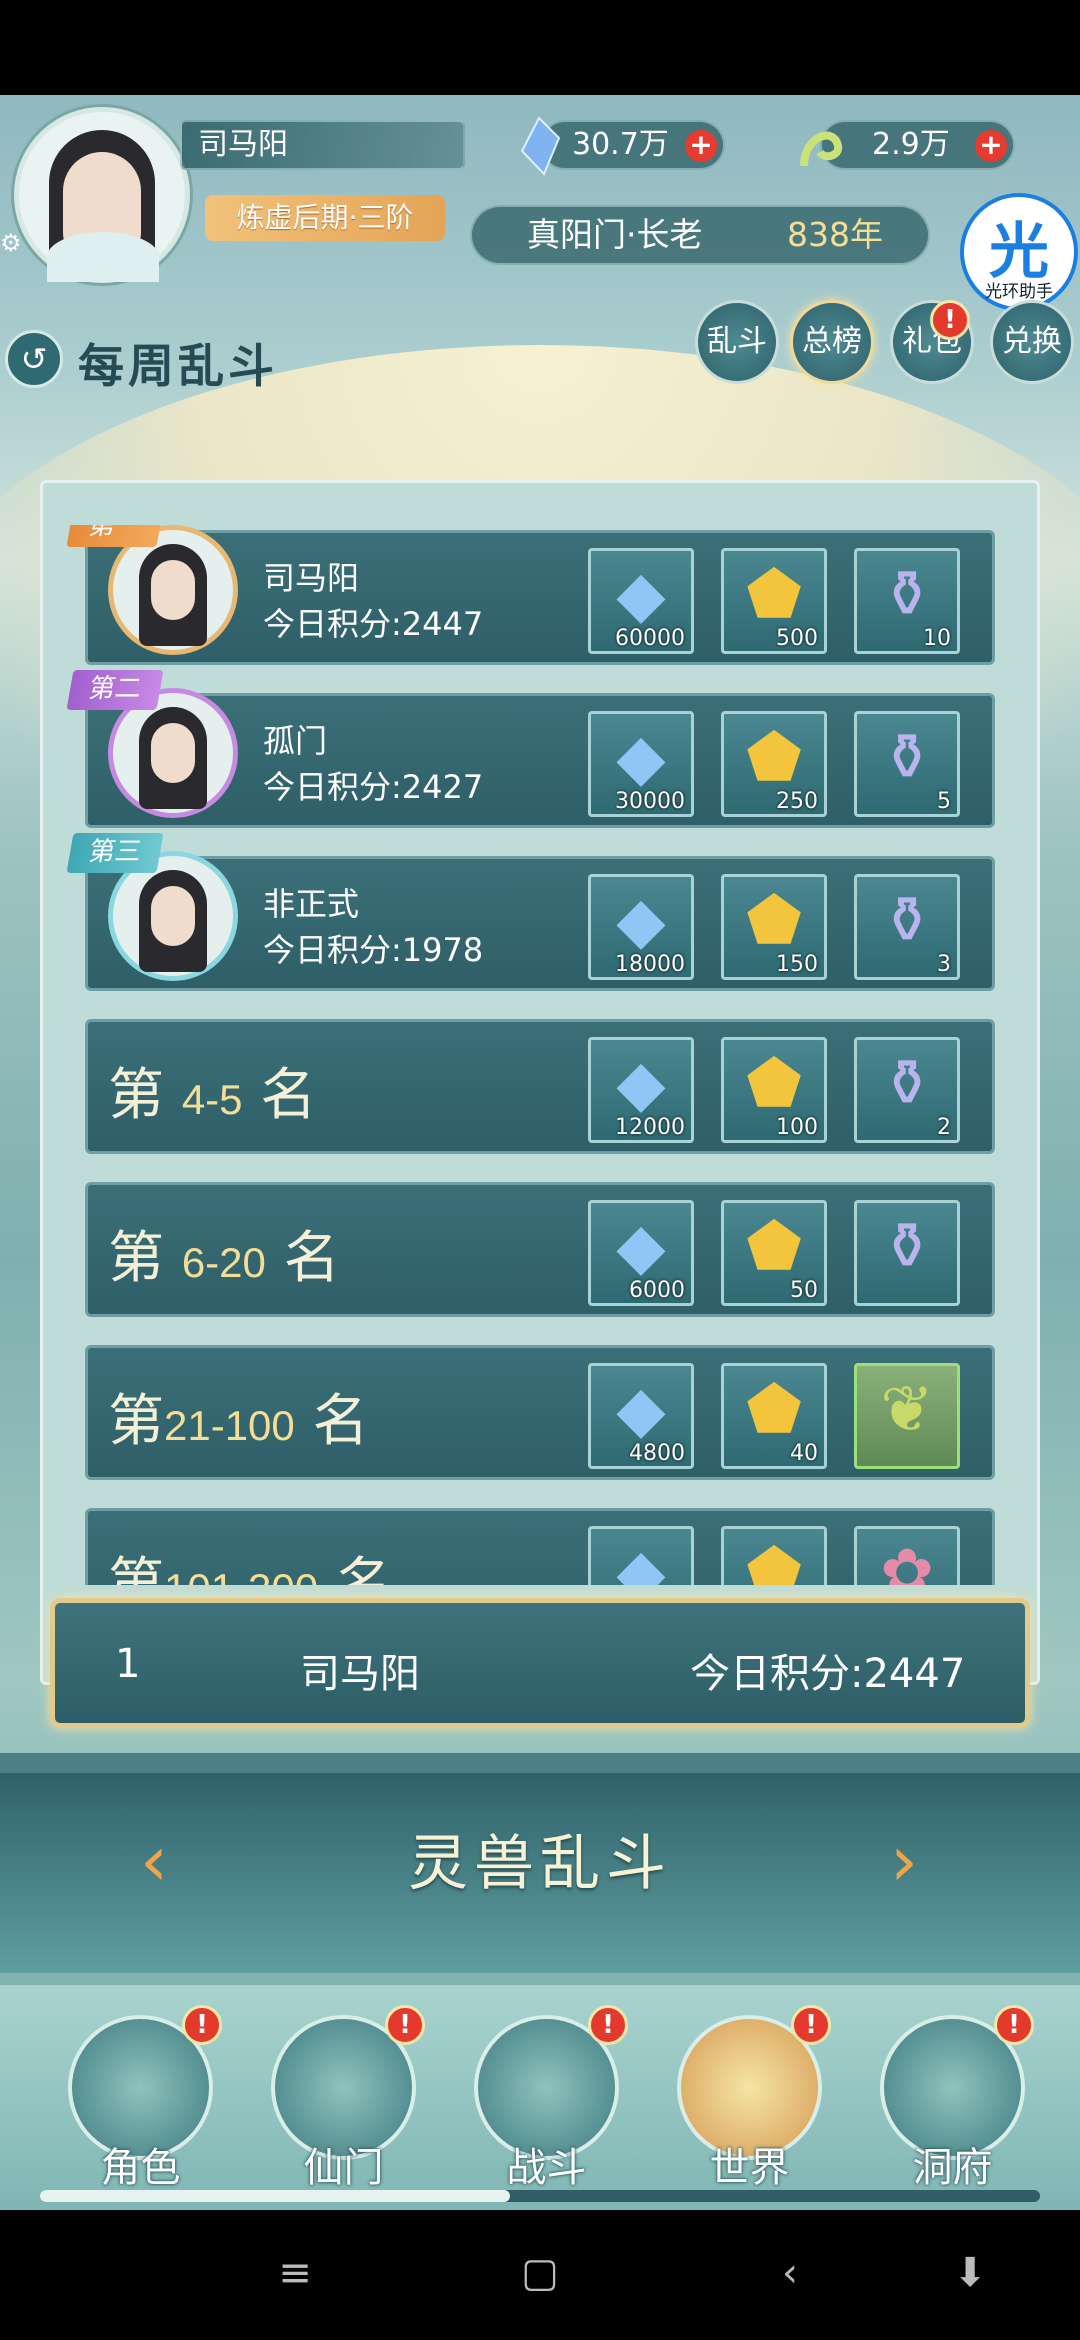 This screenshot has width=1080, height=2340. I want to click on rank3-ribbon: 第三, so click(115, 853).